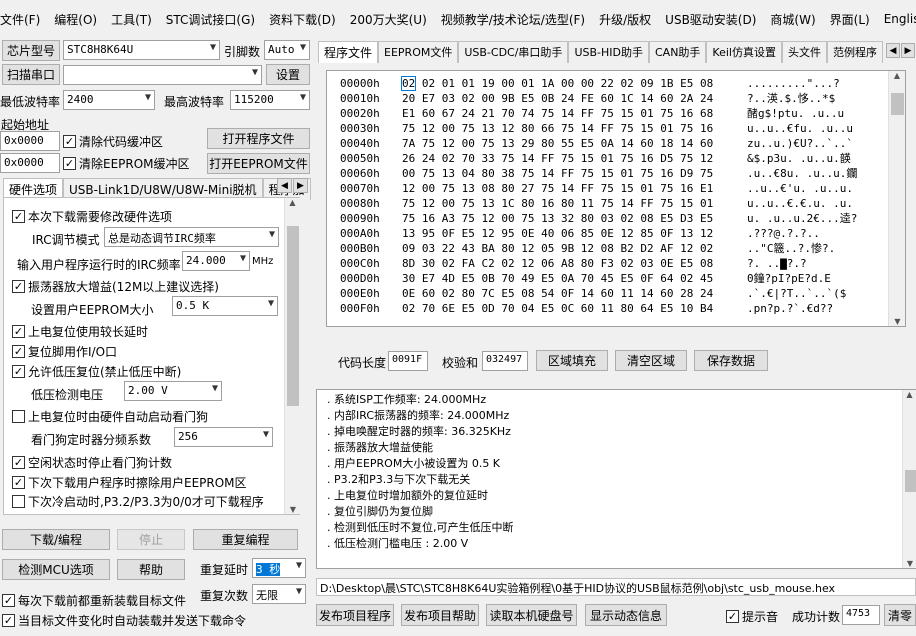 The width and height of the screenshot is (916, 636). Describe the element at coordinates (80, 331) in the screenshot. I see `long-reset-delay-checkbox: ✓ 上电复位使用较长延时` at that location.